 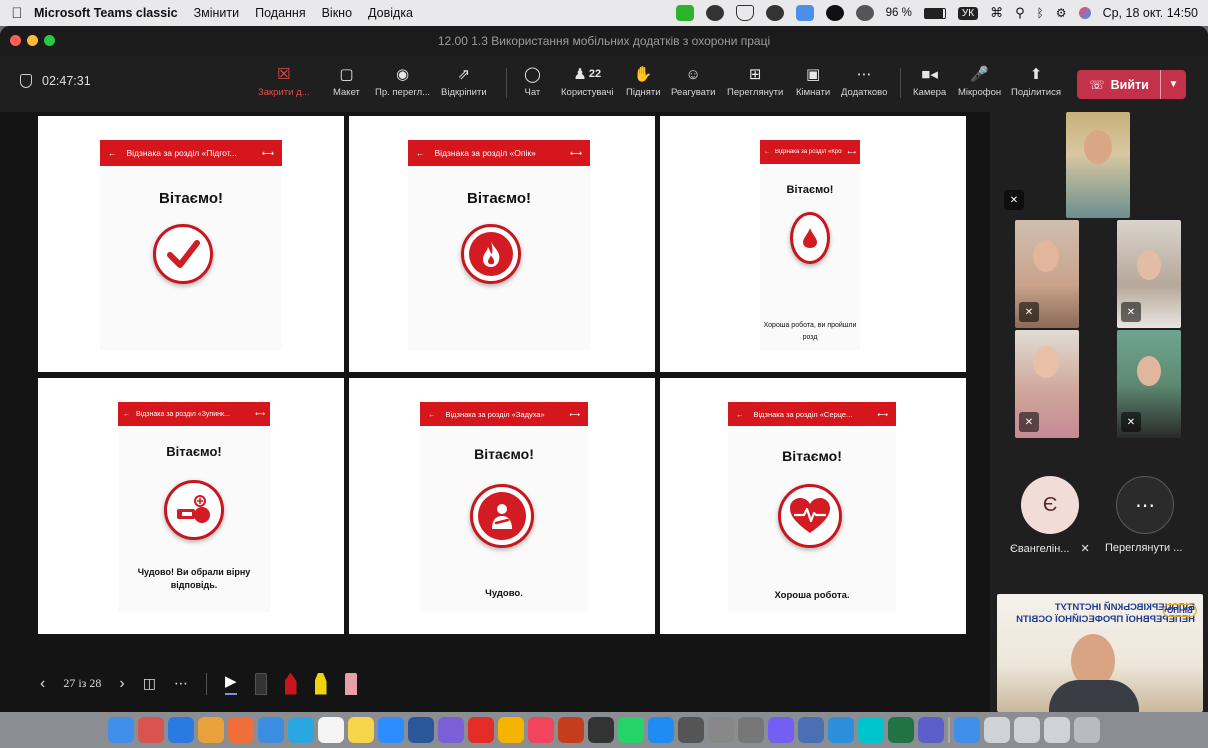 I want to click on powerpoint-icon, so click(x=571, y=730).